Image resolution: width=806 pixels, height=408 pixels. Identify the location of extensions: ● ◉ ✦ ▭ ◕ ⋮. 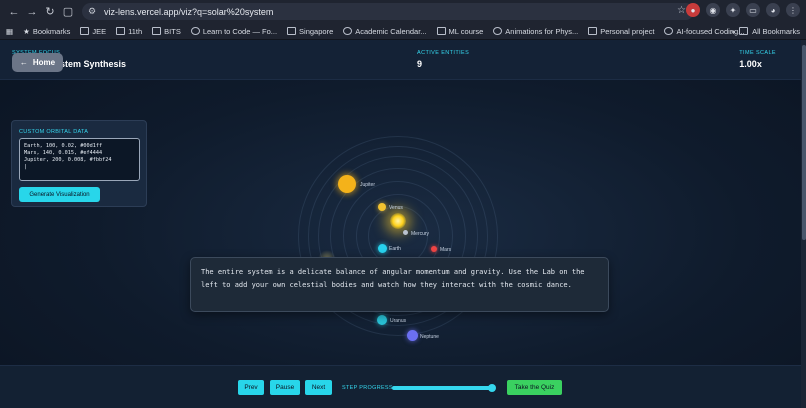
(743, 10).